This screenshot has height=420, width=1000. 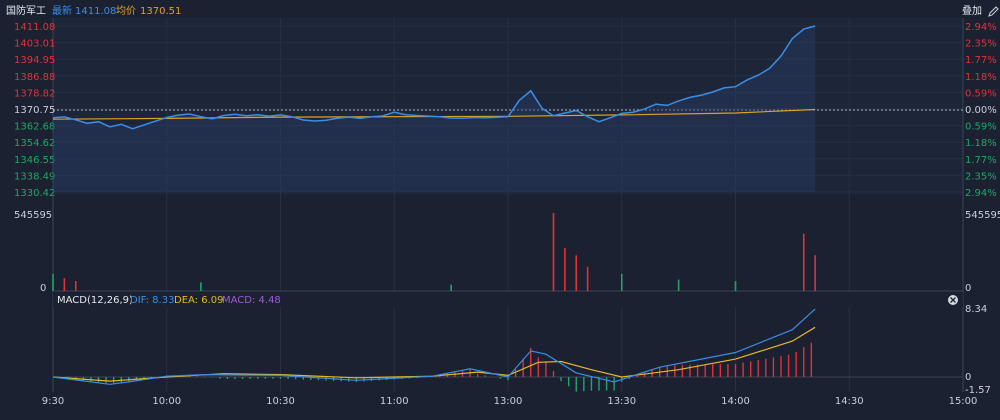 I want to click on volume-max-right: 545595, so click(x=982, y=215).